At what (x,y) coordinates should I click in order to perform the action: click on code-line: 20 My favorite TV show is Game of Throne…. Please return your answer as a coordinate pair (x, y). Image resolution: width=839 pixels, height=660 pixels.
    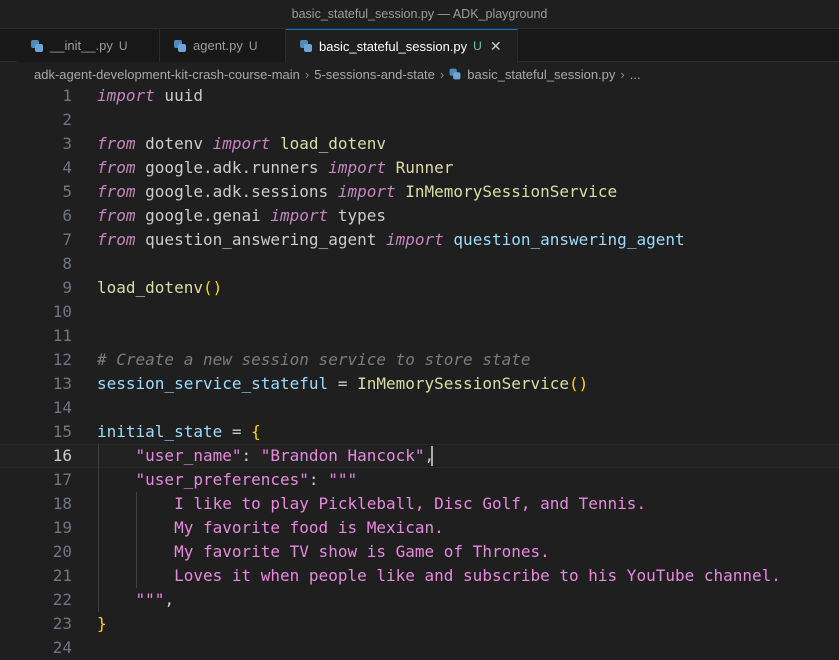
    Looking at the image, I should click on (419, 552).